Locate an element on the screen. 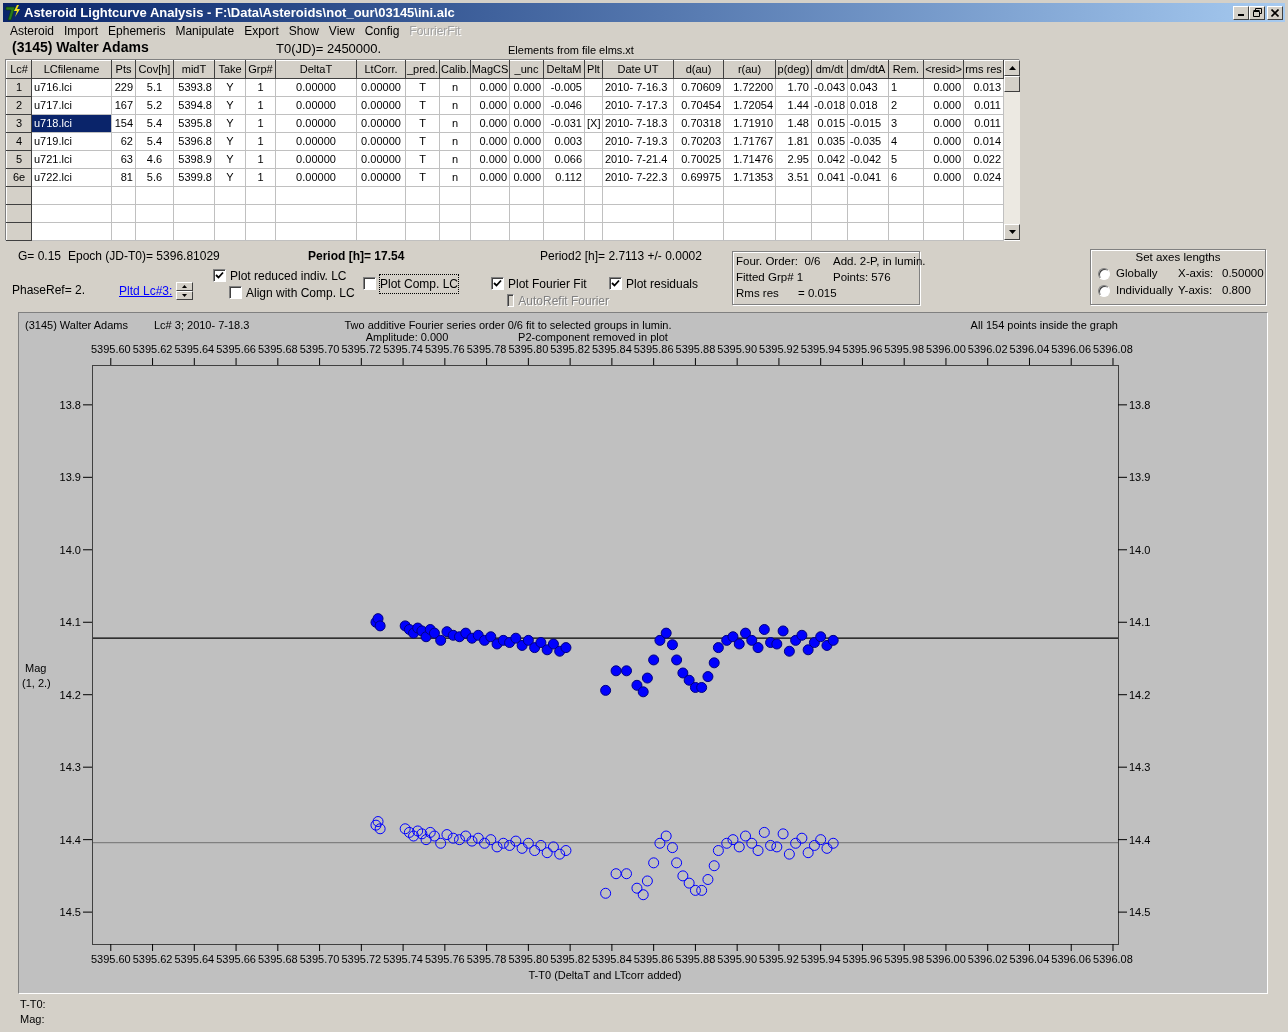  checkbox-label: Plot Comp. LC is located at coordinates (419, 283).